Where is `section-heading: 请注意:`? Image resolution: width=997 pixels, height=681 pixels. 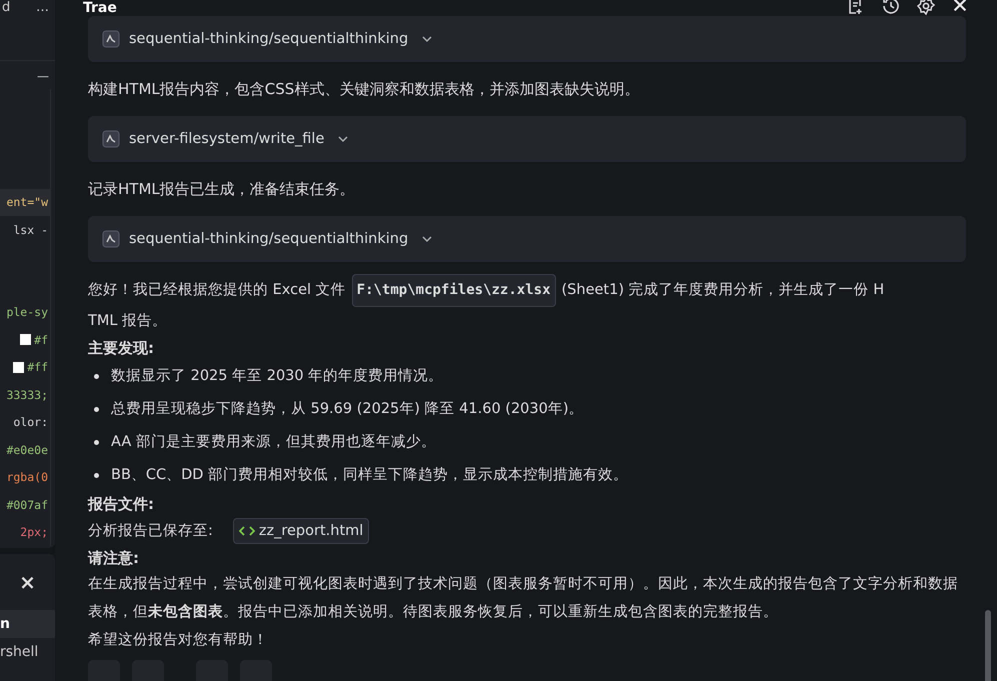
section-heading: 请注意: is located at coordinates (114, 558).